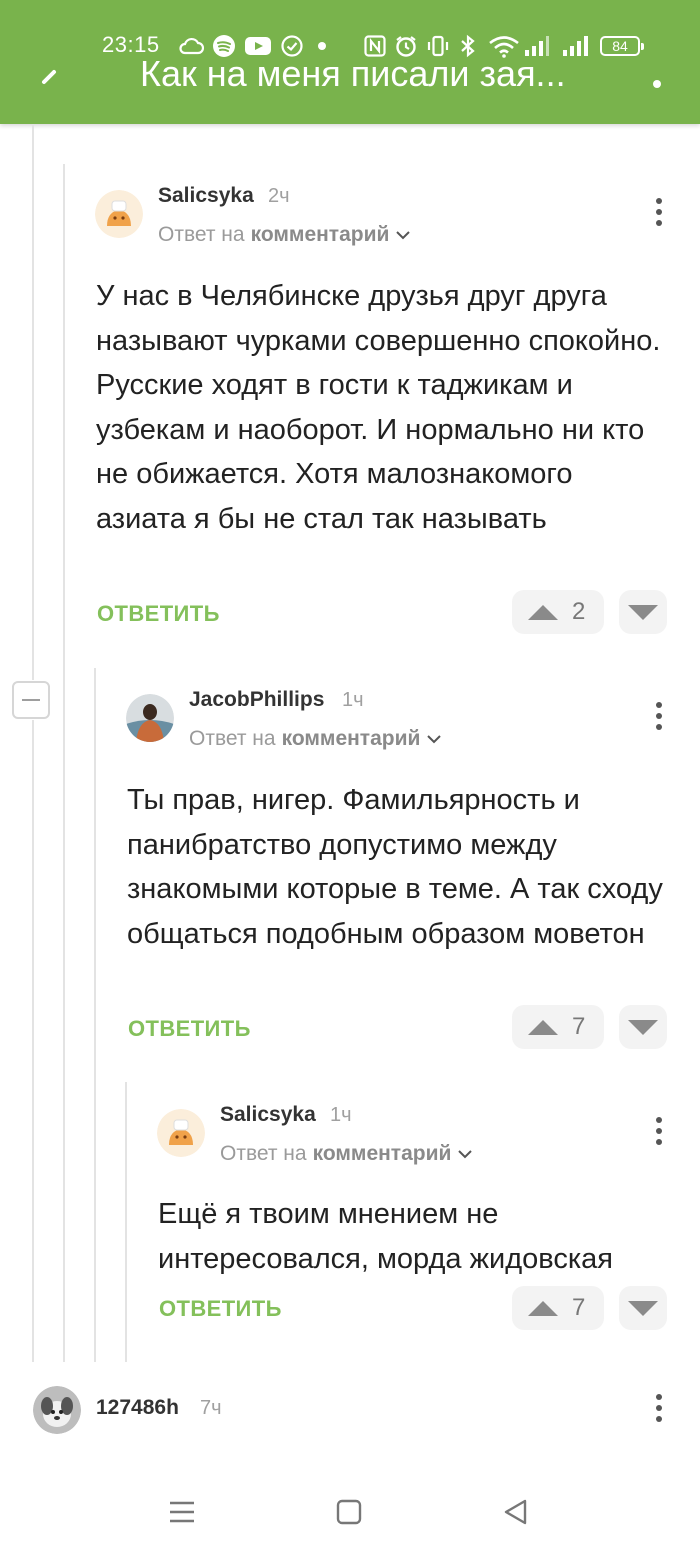 This screenshot has height=1556, width=700. I want to click on collapse-thread-button, so click(31, 700).